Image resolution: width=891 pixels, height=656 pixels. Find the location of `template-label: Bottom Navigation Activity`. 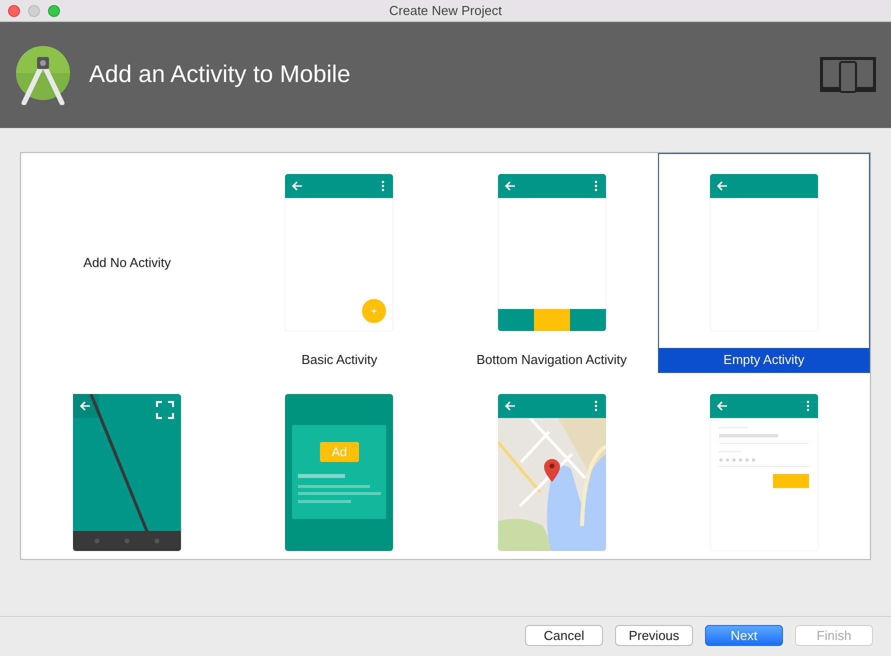

template-label: Bottom Navigation Activity is located at coordinates (551, 360).